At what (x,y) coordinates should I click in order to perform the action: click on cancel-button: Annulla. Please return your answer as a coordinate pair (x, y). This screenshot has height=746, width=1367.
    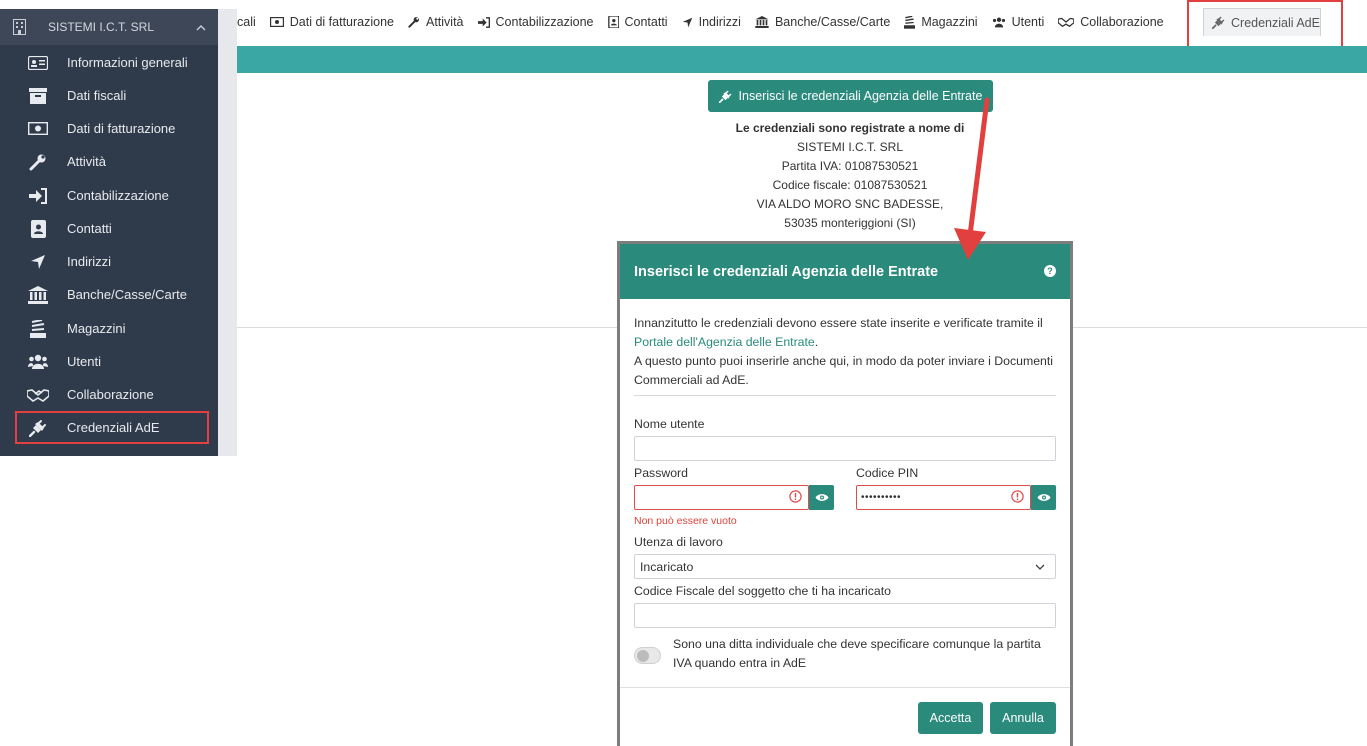
    Looking at the image, I should click on (1023, 718).